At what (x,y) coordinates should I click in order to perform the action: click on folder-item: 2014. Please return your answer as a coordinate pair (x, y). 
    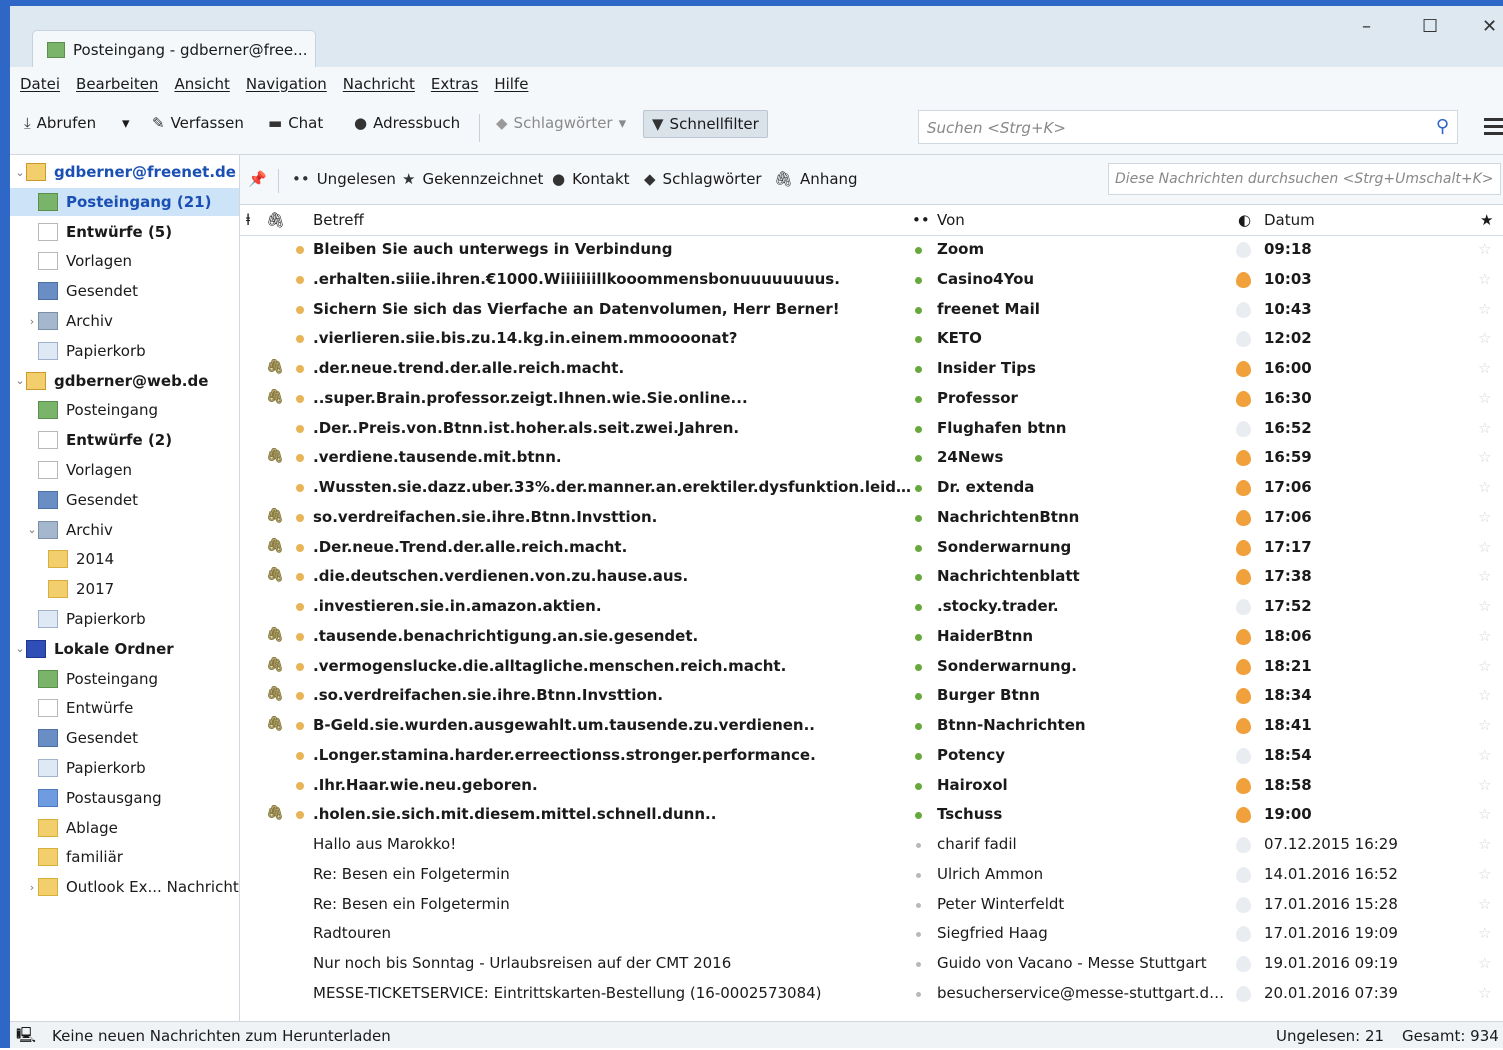
    Looking at the image, I should click on (124, 559).